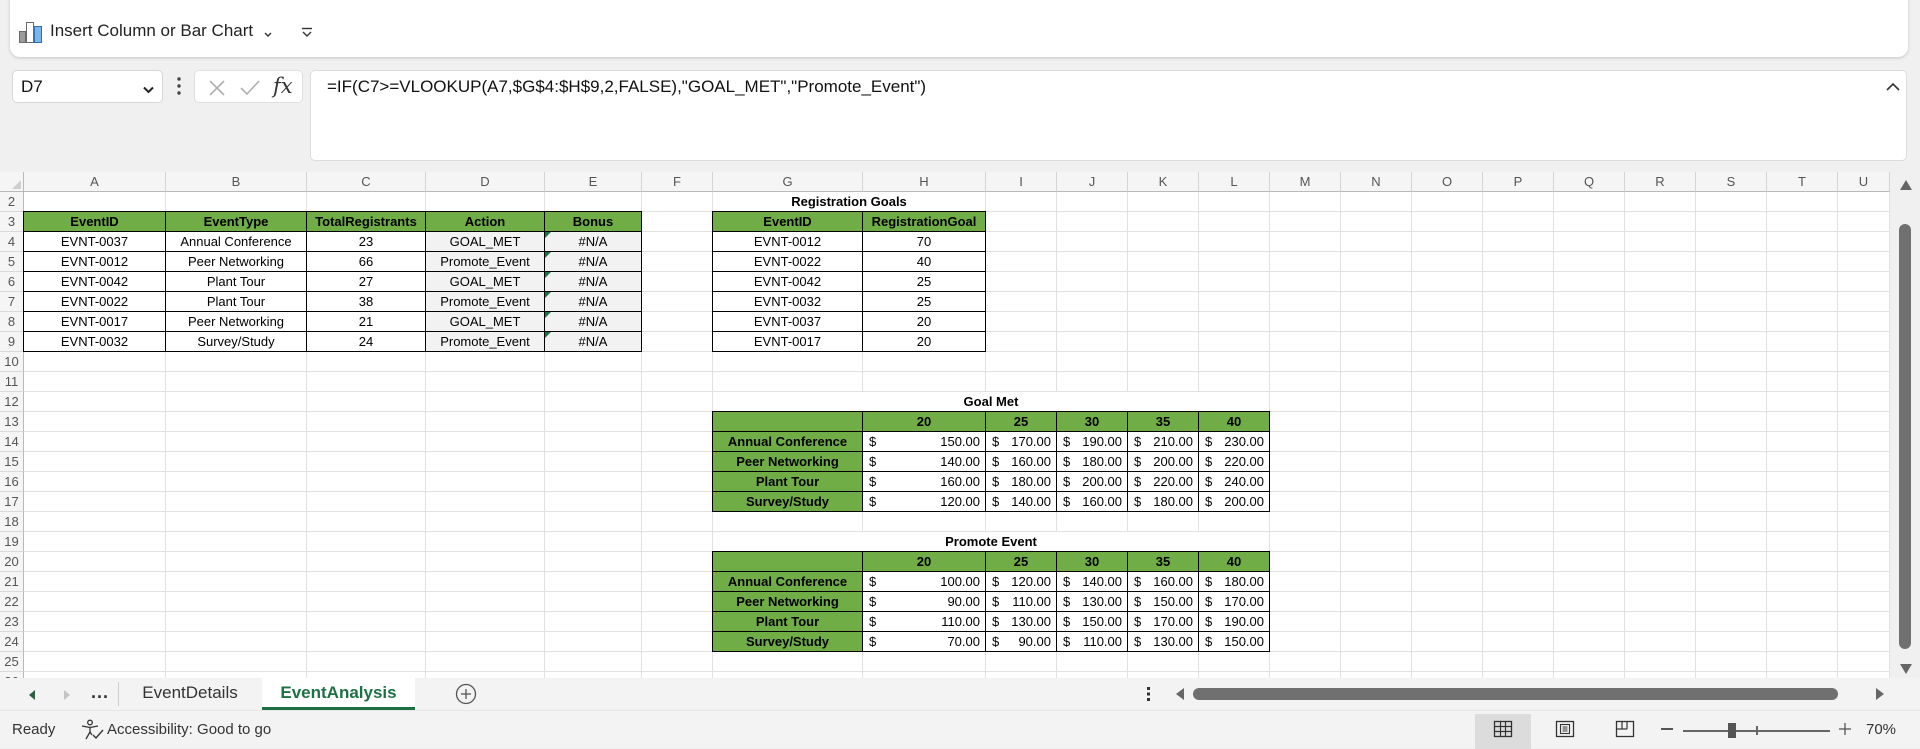  Describe the element at coordinates (924, 321) in the screenshot. I see `table-cell: 20` at that location.